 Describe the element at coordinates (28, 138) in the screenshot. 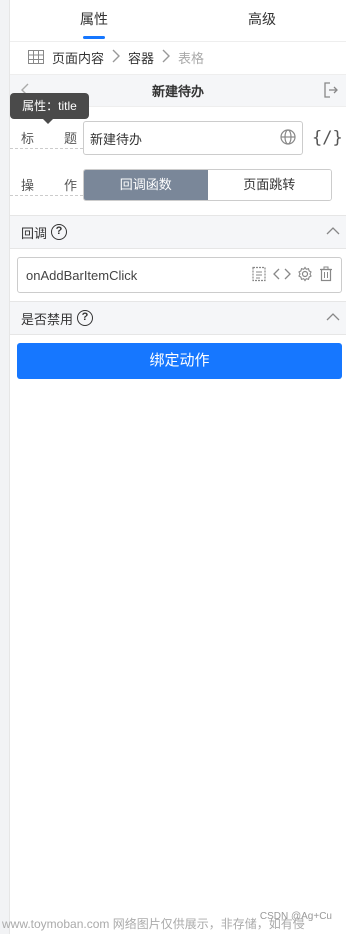

I see `title-label-char1: 标` at that location.